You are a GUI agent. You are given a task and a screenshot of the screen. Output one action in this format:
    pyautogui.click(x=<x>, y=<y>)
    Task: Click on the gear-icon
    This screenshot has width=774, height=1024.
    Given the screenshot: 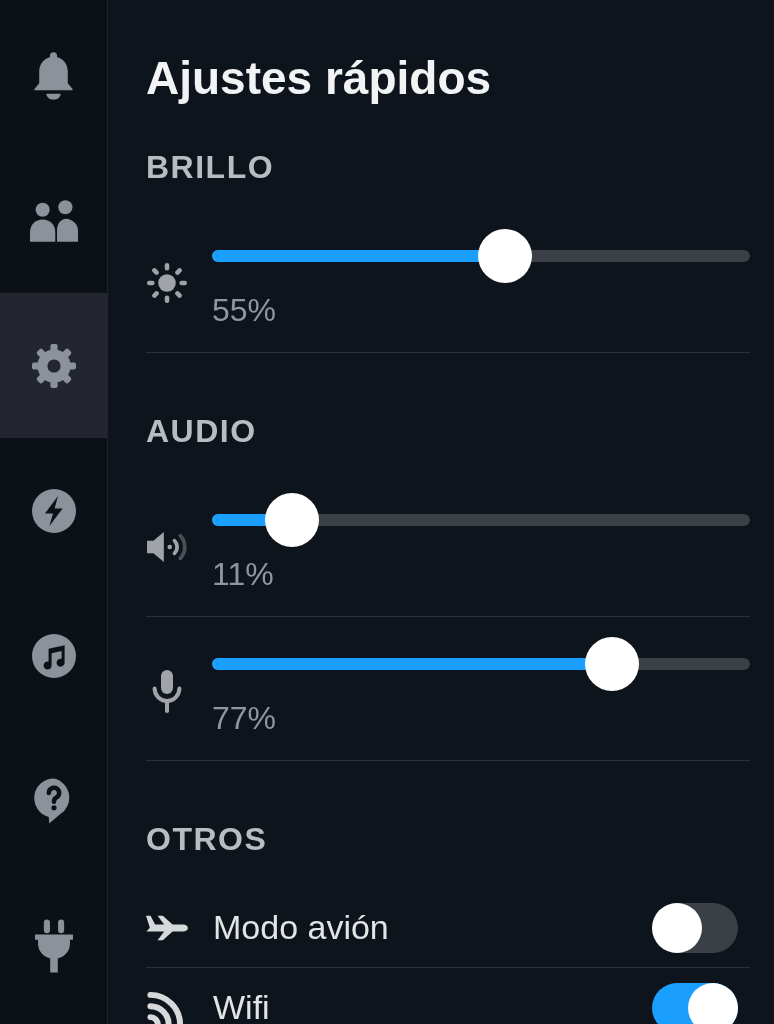 What is the action you would take?
    pyautogui.click(x=53, y=365)
    